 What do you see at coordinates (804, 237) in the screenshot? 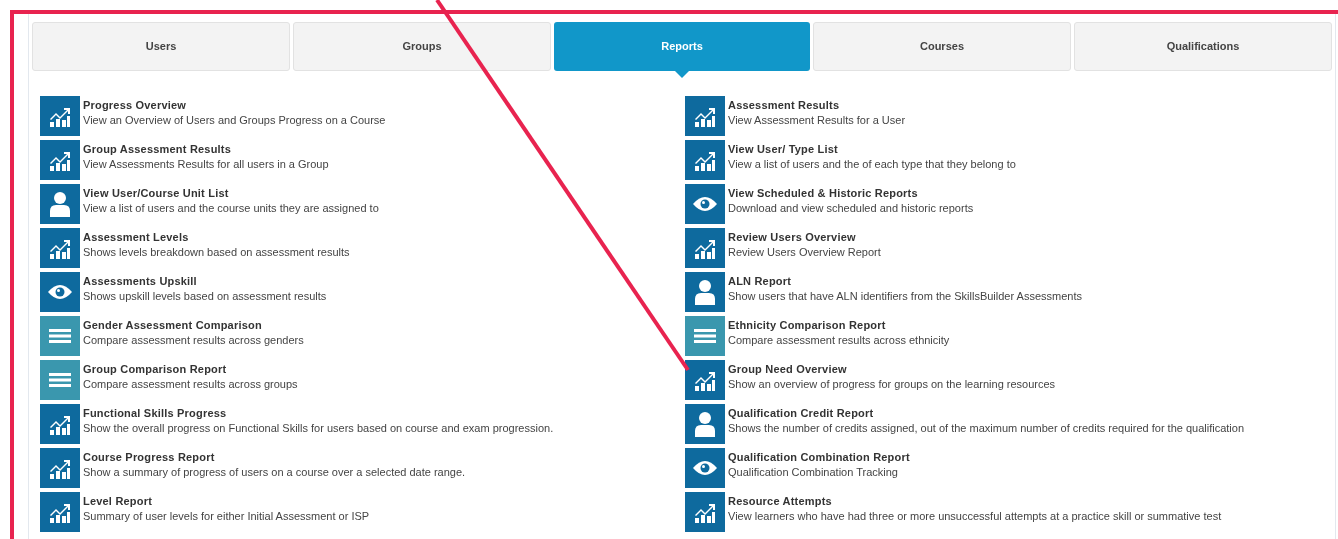
I see `report-title: Review Users Overview` at bounding box center [804, 237].